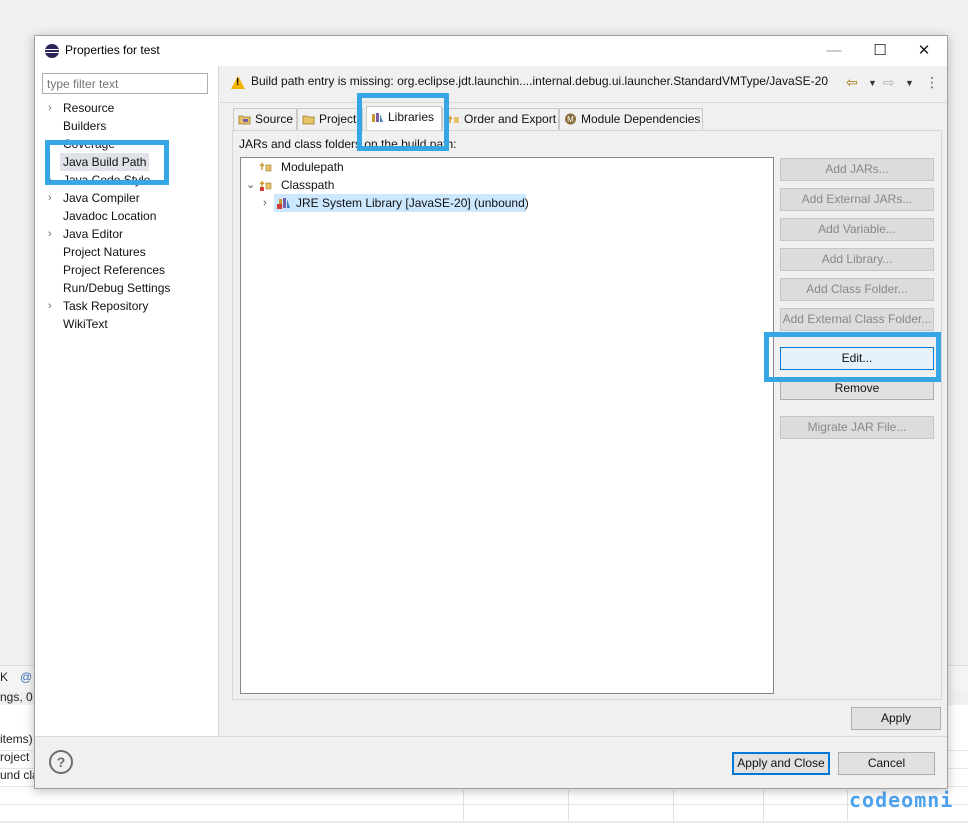 The width and height of the screenshot is (968, 823). What do you see at coordinates (265, 185) in the screenshot?
I see `classpath-icon` at bounding box center [265, 185].